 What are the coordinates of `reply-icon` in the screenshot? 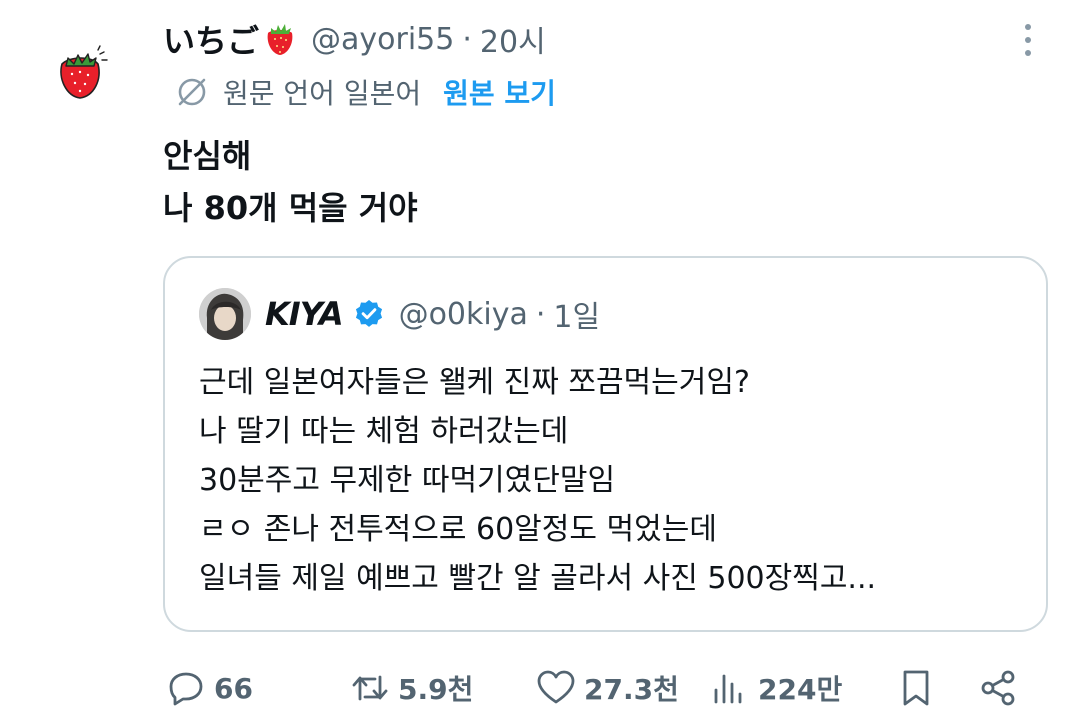 It's located at (186, 689).